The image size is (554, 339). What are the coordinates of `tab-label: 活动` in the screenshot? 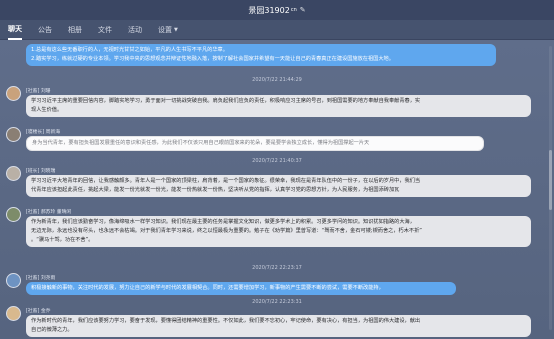 It's located at (135, 29).